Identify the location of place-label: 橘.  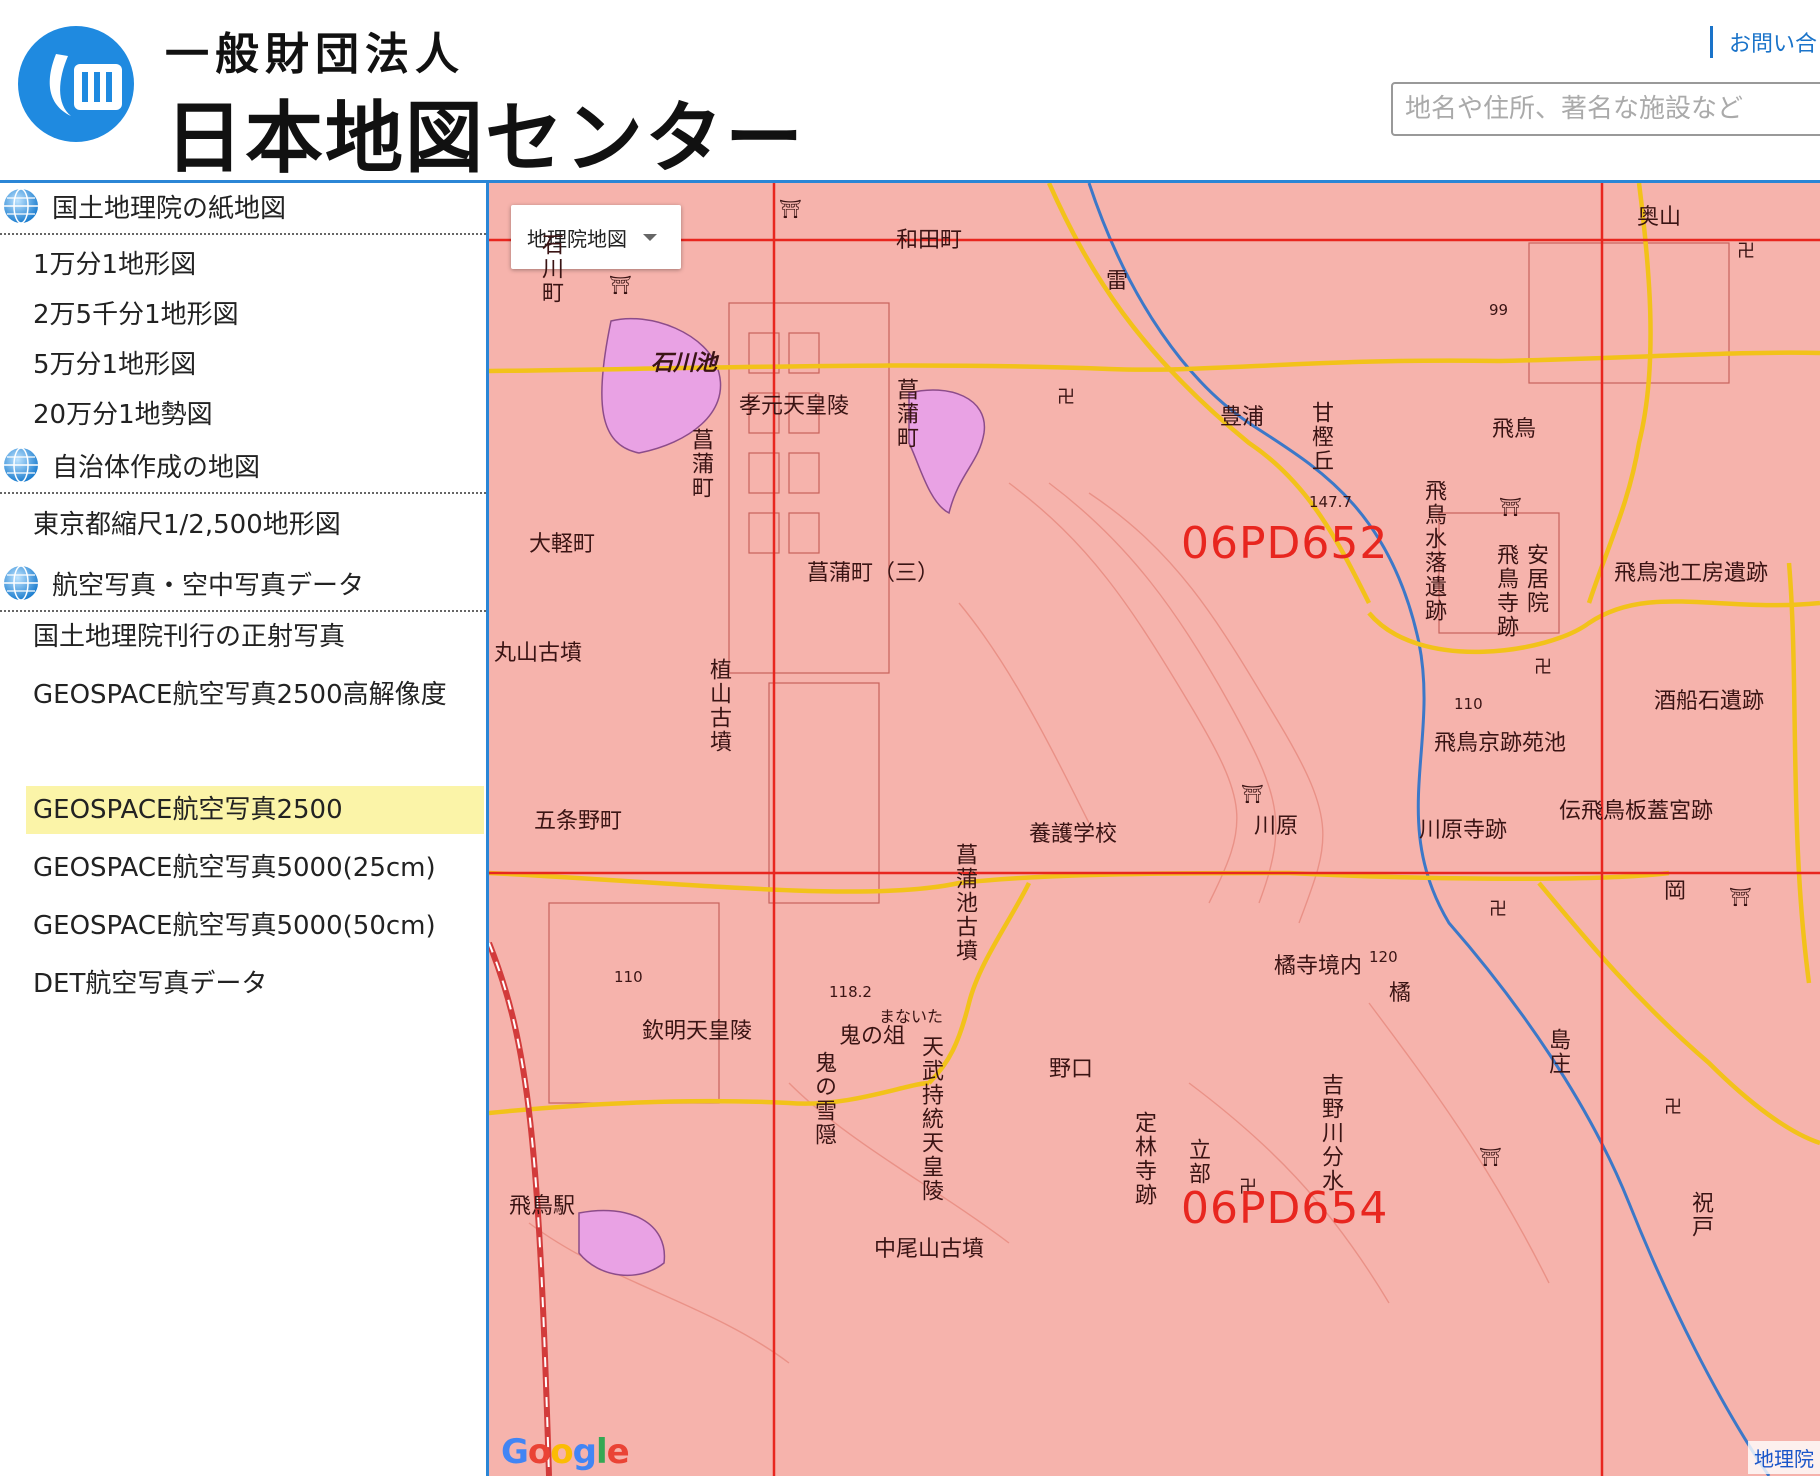
(1400, 993).